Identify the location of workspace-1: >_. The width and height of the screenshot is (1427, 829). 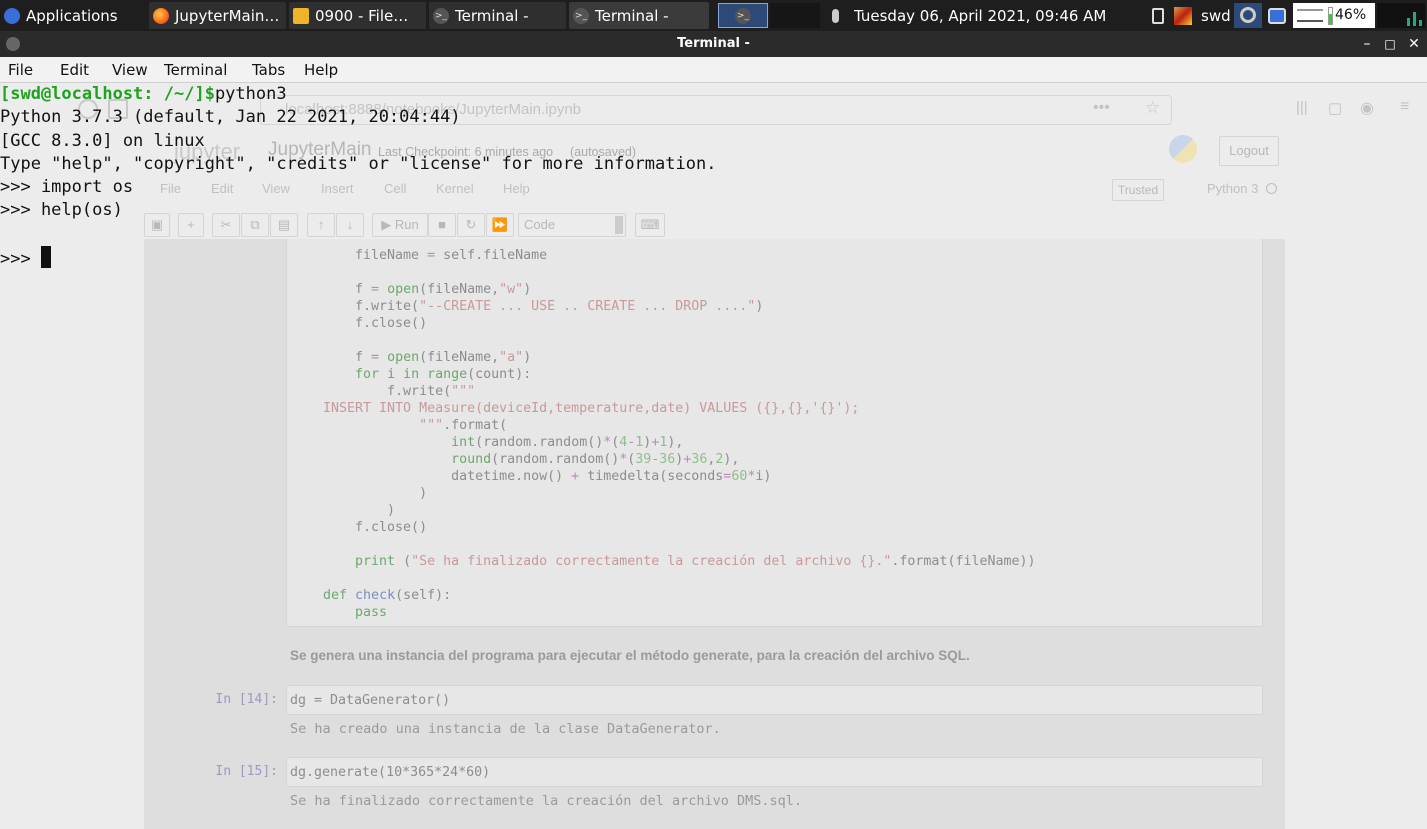
(743, 15).